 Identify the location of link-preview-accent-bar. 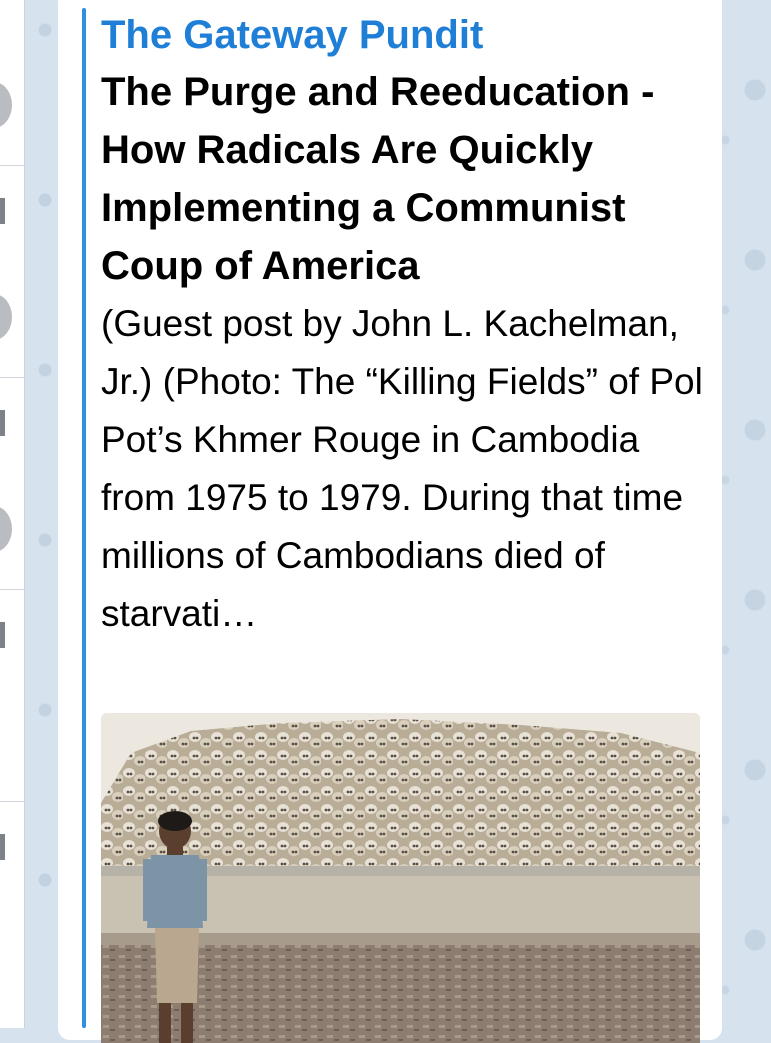
(84, 518).